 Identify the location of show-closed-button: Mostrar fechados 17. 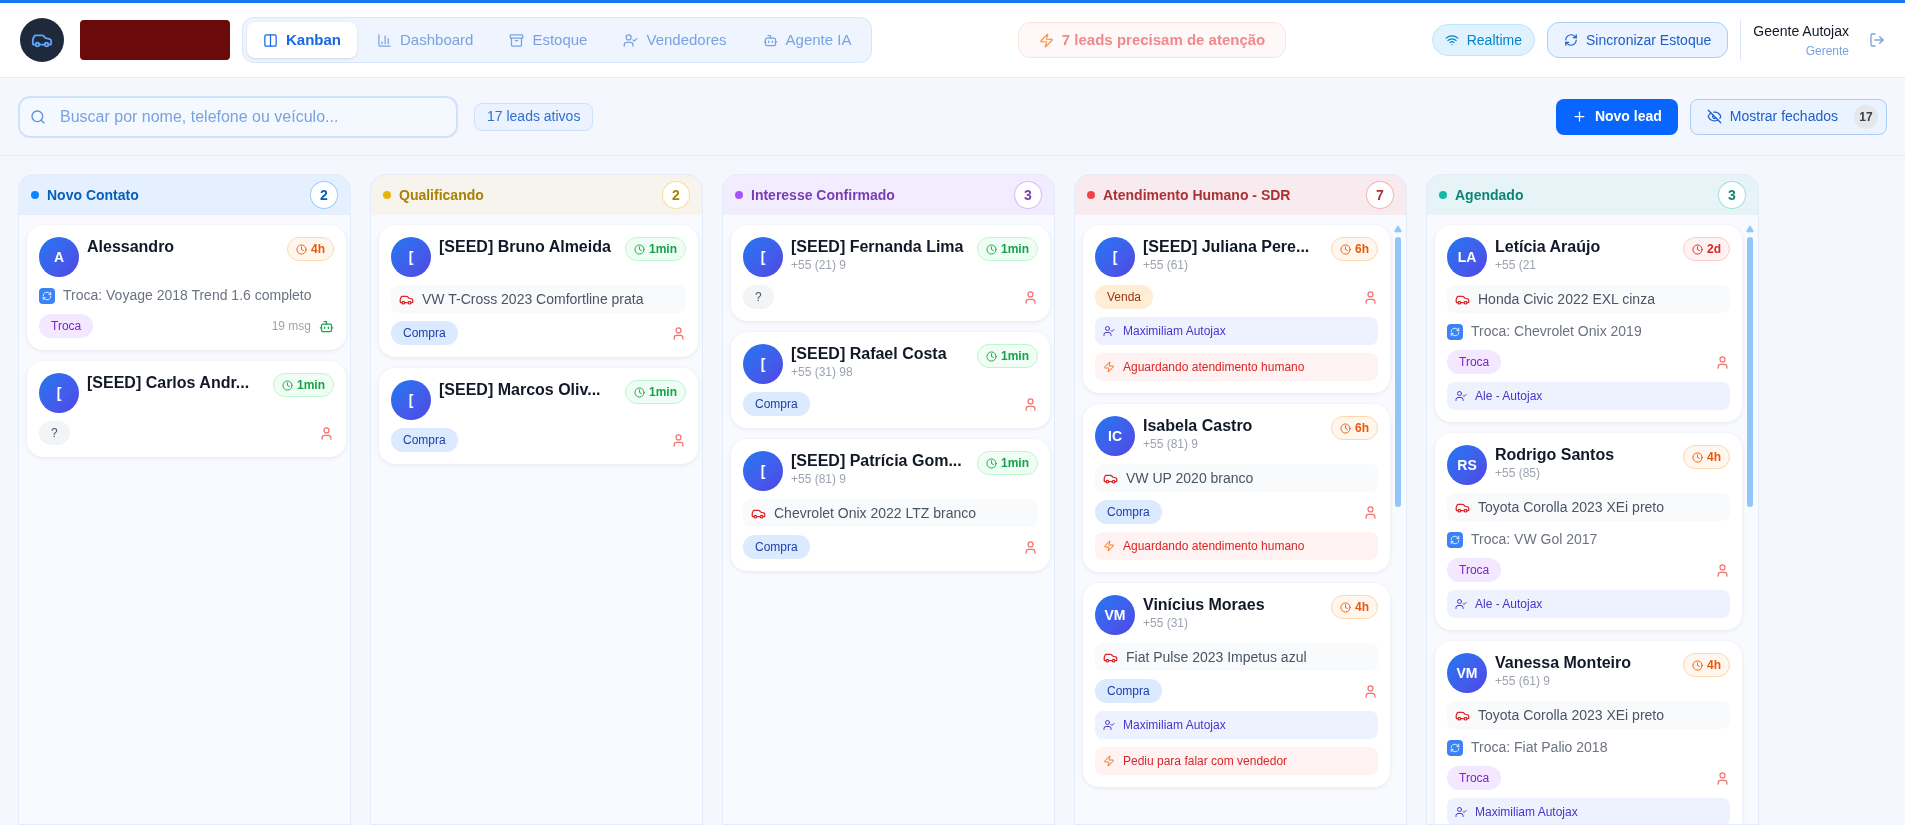
(1788, 116).